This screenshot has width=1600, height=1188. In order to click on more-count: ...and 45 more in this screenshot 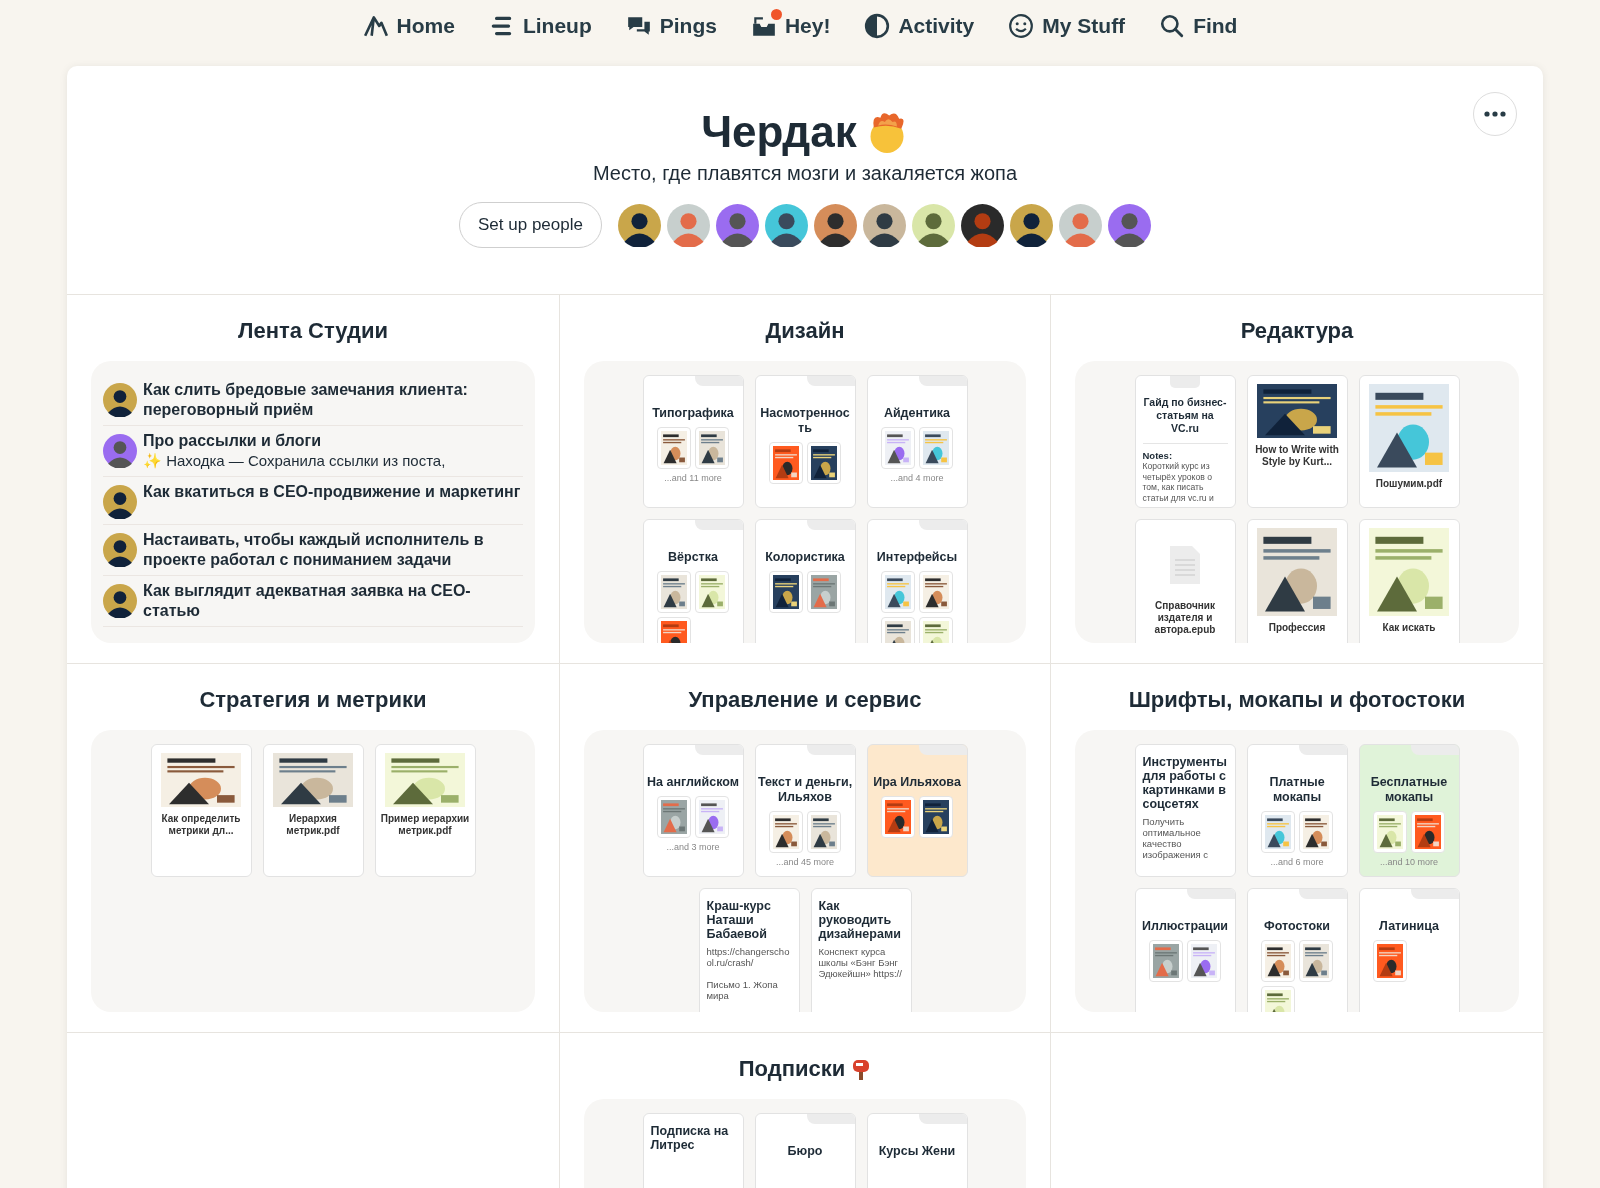, I will do `click(804, 862)`.